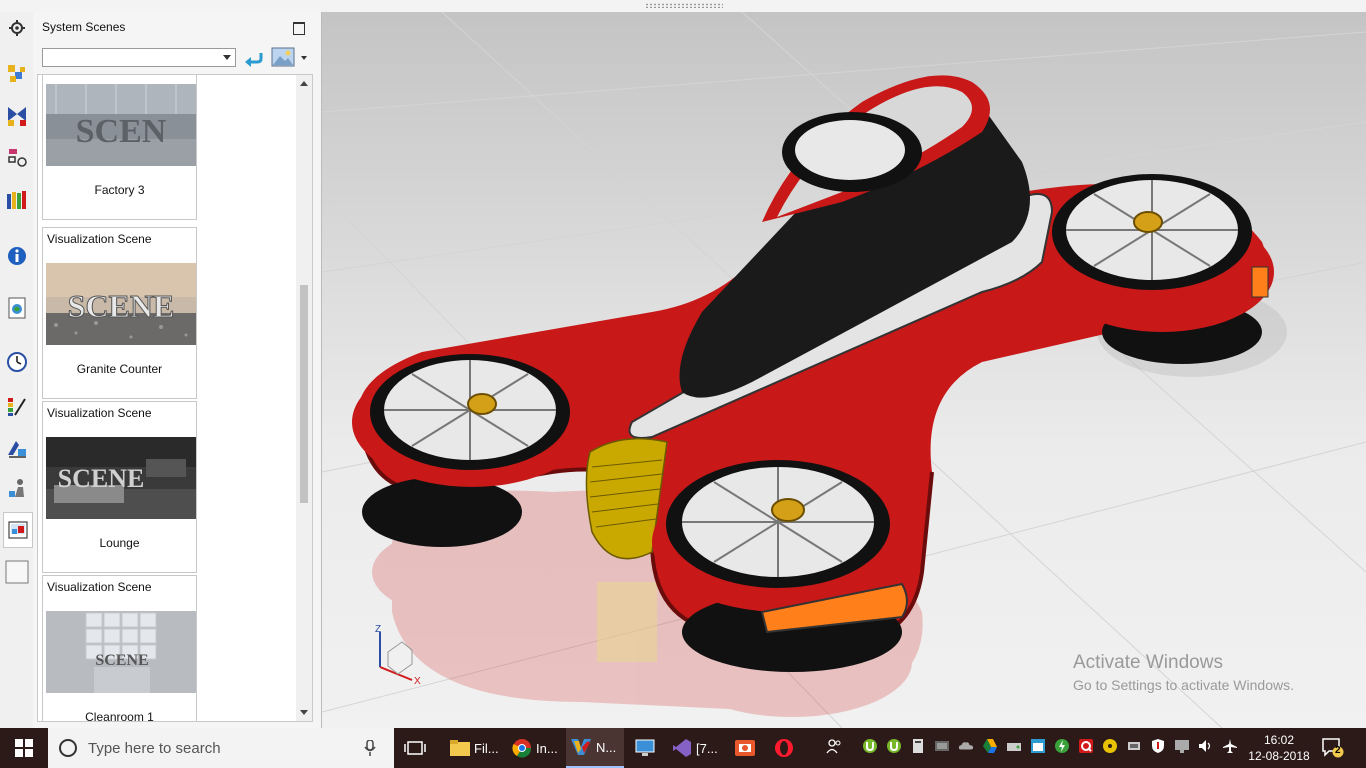 Image resolution: width=1366 pixels, height=768 pixels. I want to click on usb-icon, so click(1134, 746).